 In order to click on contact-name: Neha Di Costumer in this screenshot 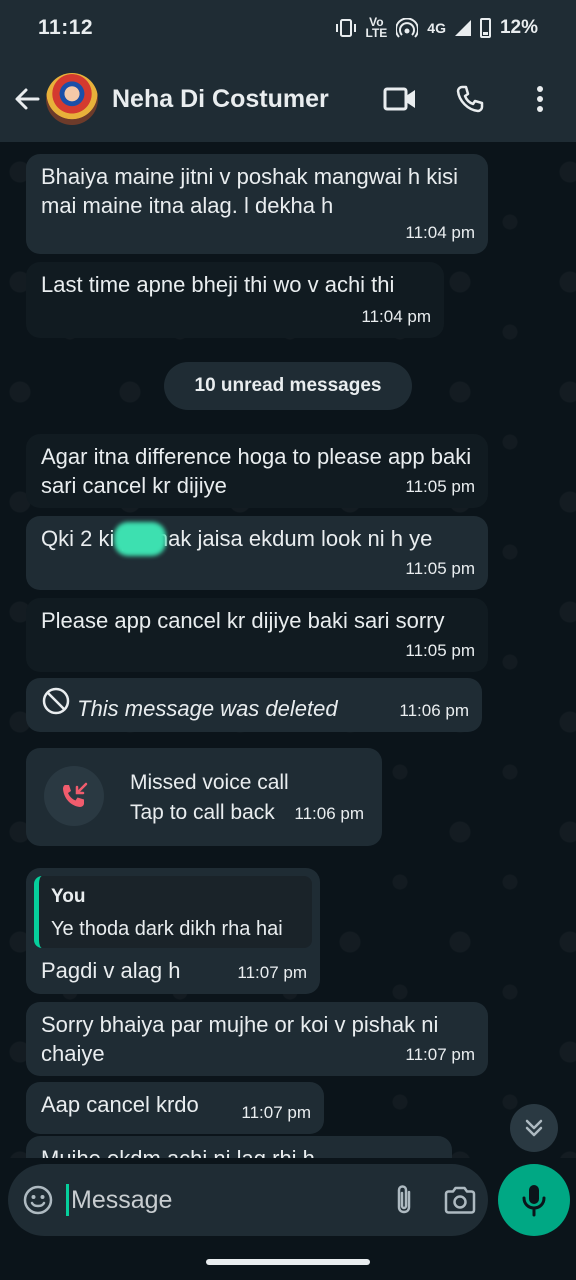, I will do `click(245, 99)`.